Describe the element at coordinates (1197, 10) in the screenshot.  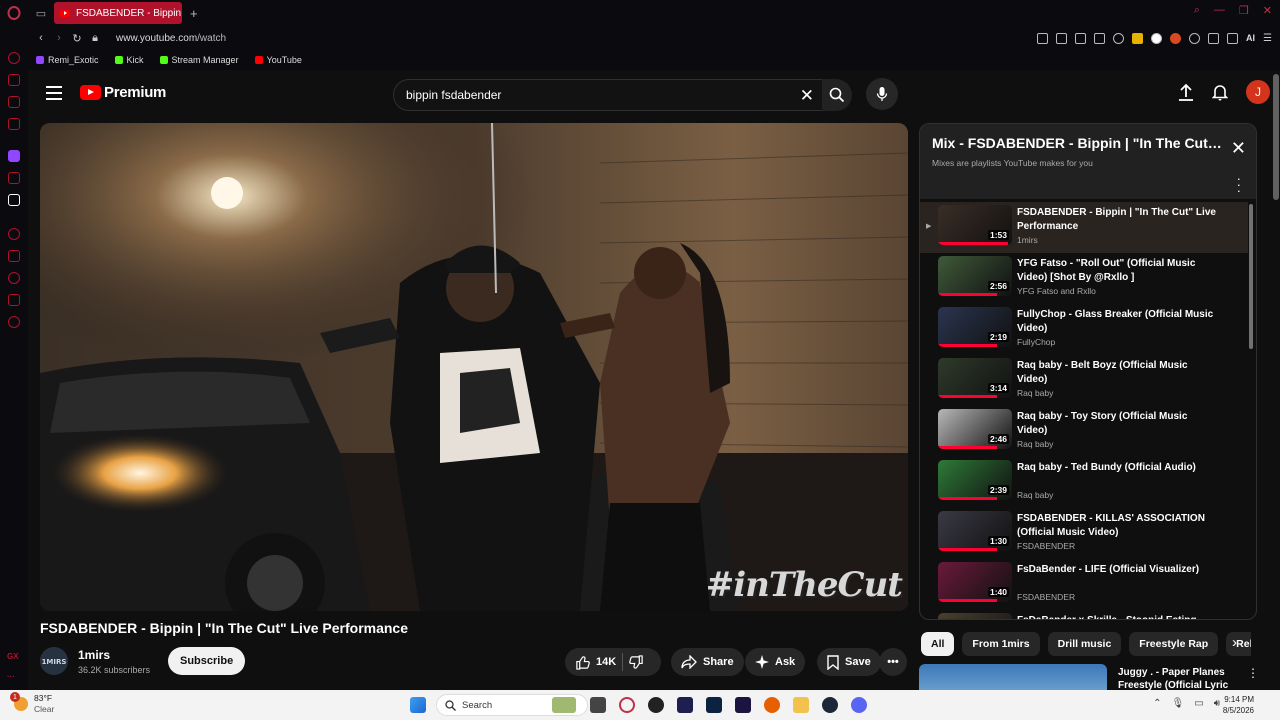
I see `search-tabs-icon: ⌕` at that location.